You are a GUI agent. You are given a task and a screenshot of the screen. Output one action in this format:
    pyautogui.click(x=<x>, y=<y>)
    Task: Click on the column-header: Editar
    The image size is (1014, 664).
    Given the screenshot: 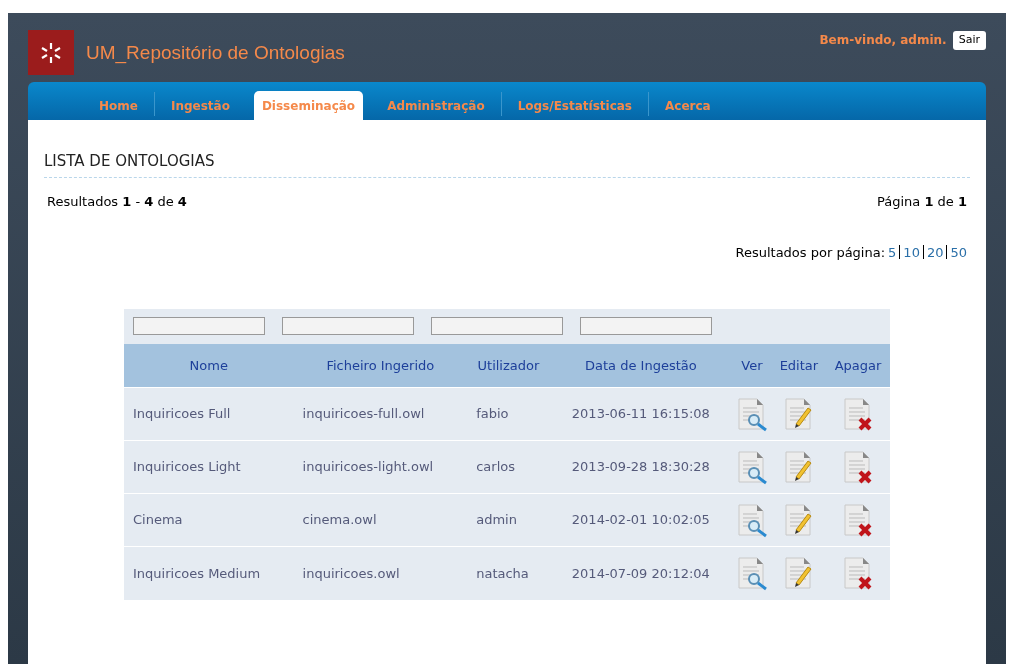 What is the action you would take?
    pyautogui.click(x=799, y=365)
    